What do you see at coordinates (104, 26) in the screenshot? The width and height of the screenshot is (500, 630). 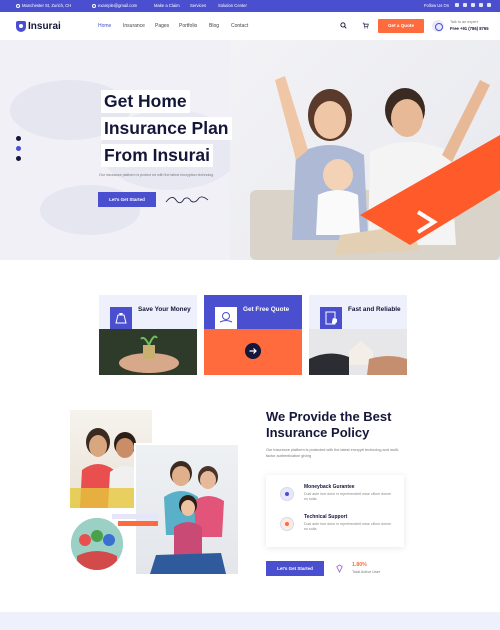 I see `nav-home: Home` at bounding box center [104, 26].